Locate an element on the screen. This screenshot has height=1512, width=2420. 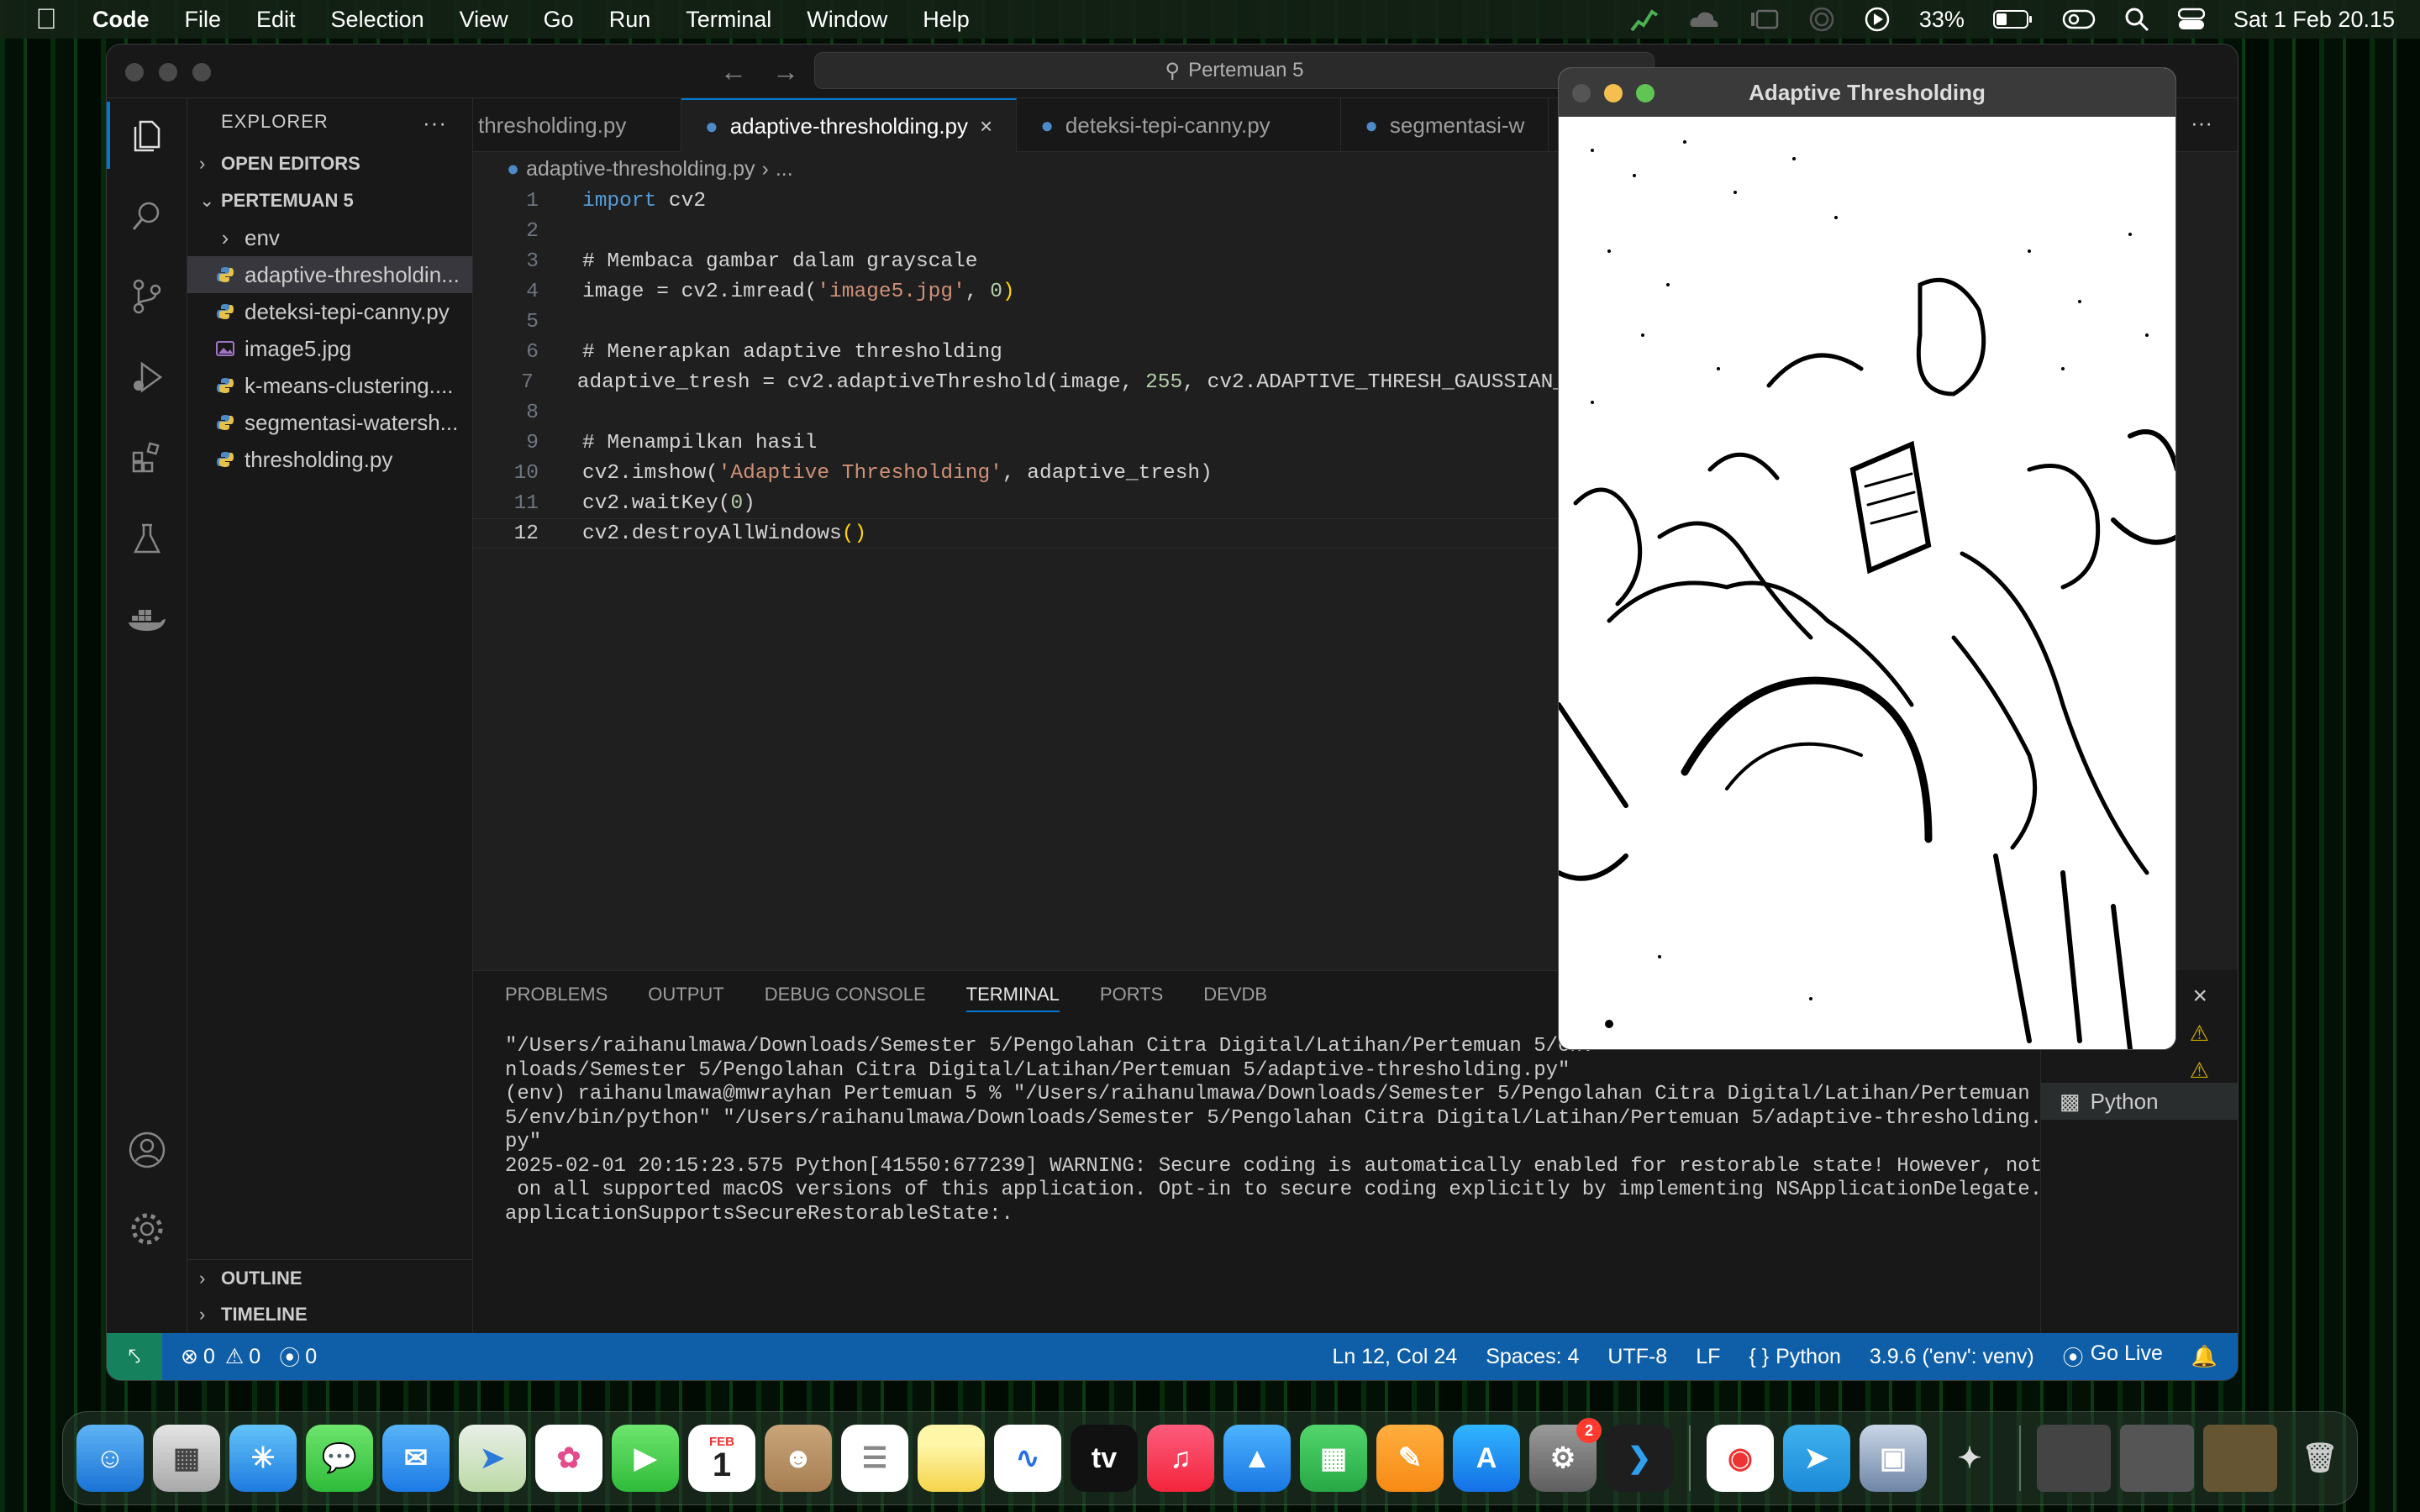
python-interpreter: 3.9.6 ('env': venv) is located at coordinates (1952, 1357).